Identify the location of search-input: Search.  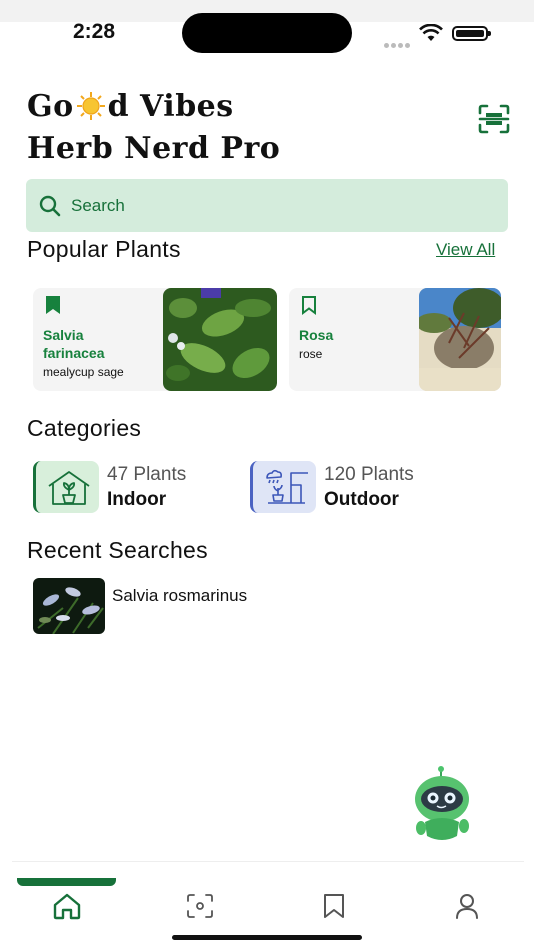
(267, 205).